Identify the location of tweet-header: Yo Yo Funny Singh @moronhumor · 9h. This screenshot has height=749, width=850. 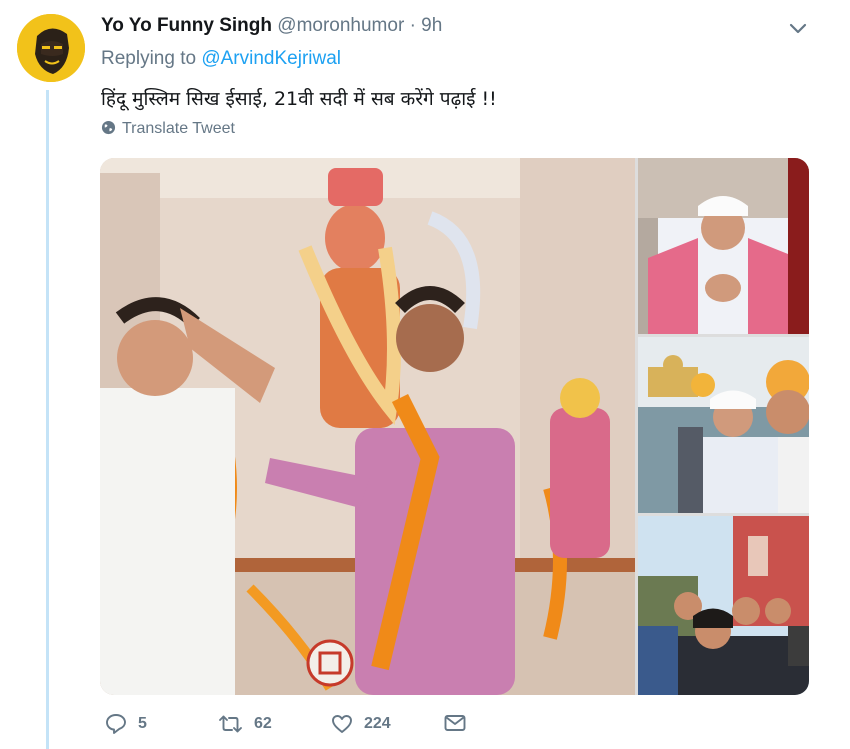
(271, 26).